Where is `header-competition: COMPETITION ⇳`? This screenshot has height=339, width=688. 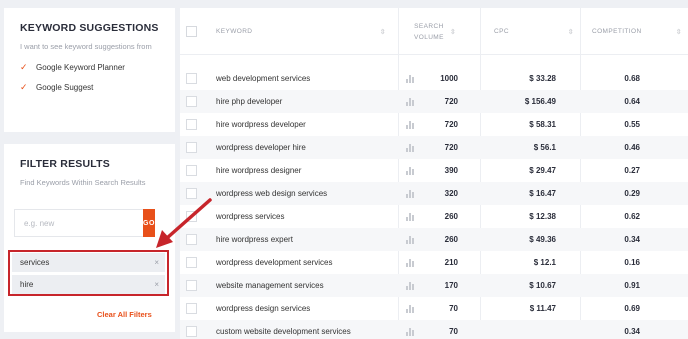
header-competition: COMPETITION ⇳ is located at coordinates (637, 31).